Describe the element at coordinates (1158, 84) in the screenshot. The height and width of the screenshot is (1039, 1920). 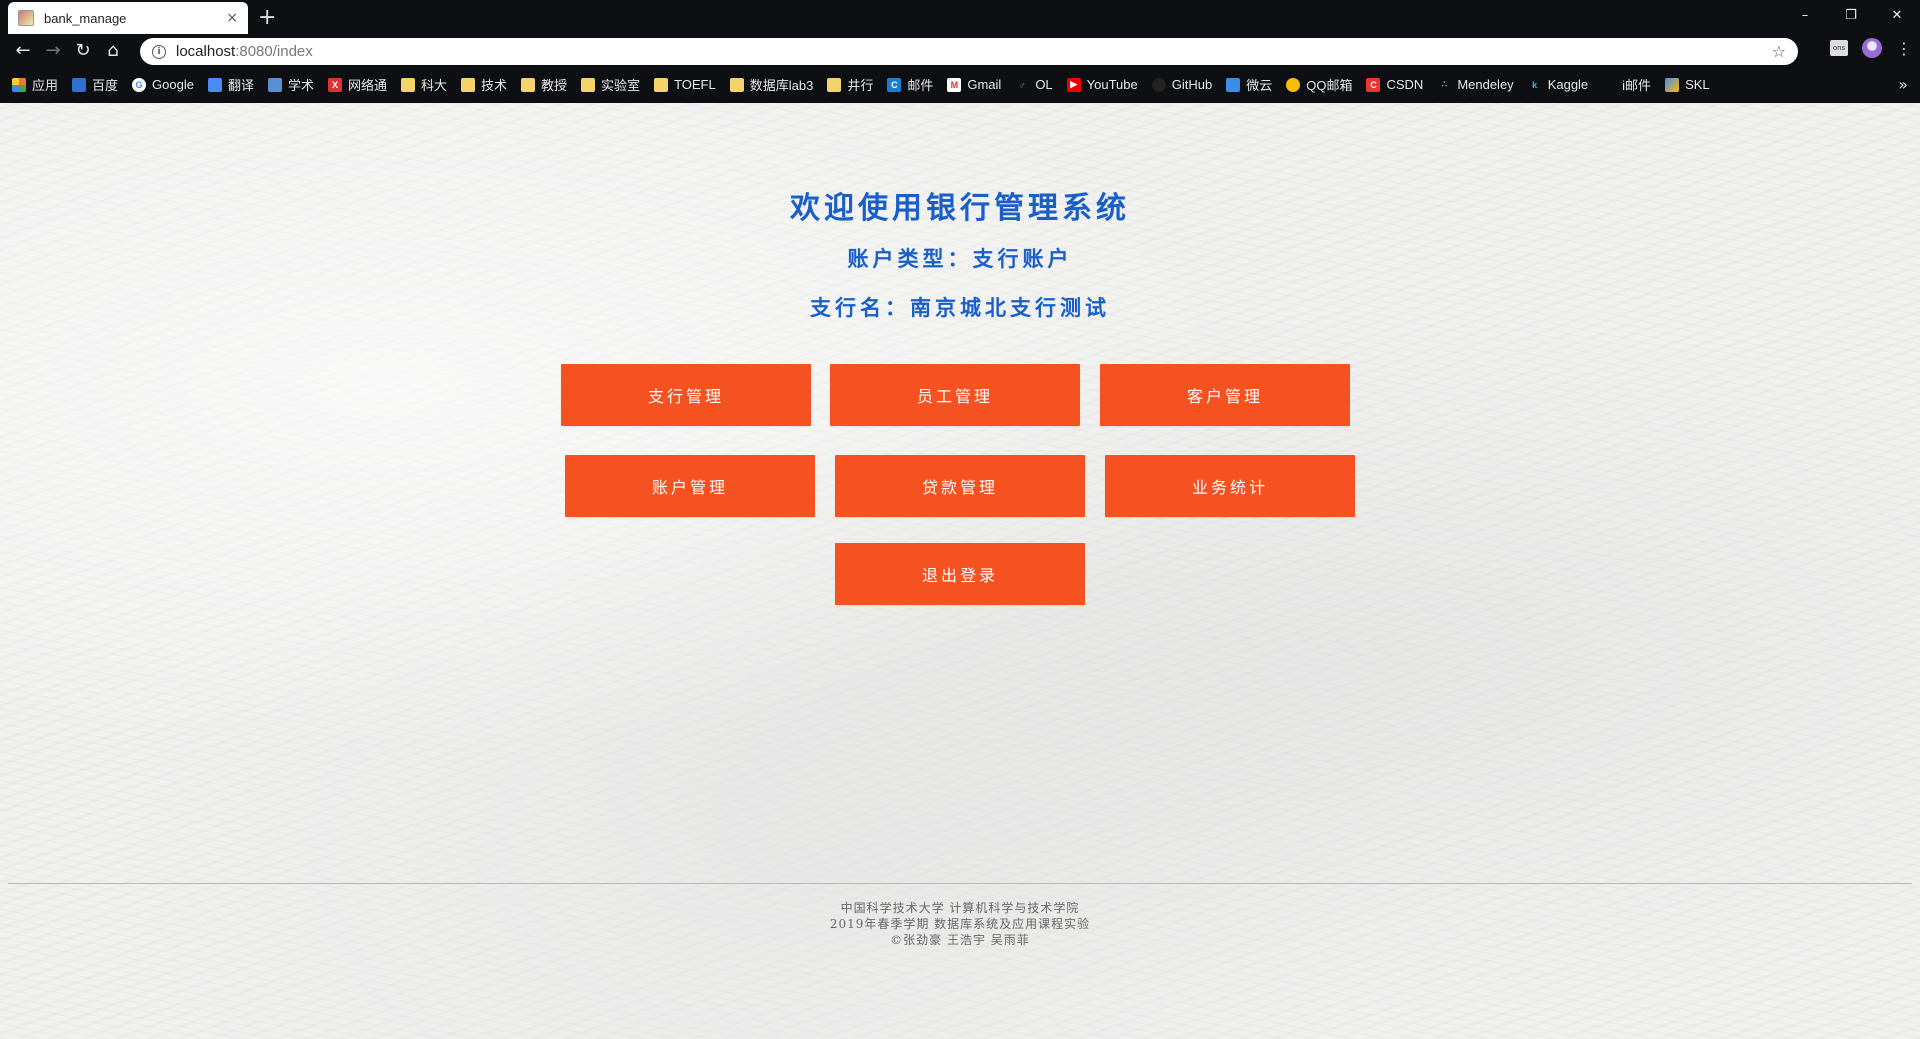
I see `github-icon` at that location.